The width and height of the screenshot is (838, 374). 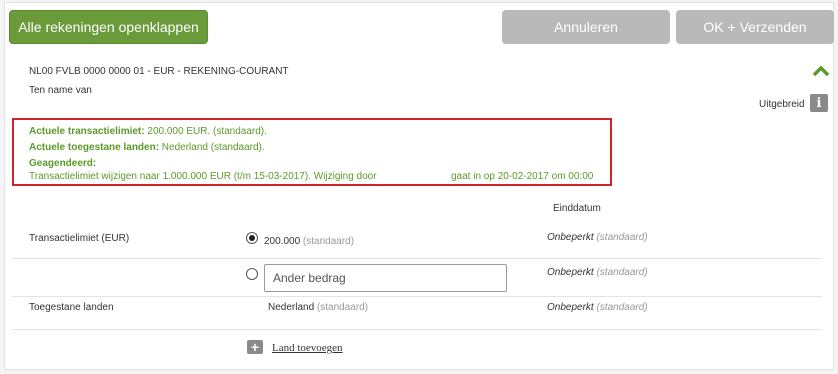 What do you see at coordinates (252, 274) in the screenshot?
I see `limit-option-custom-radio` at bounding box center [252, 274].